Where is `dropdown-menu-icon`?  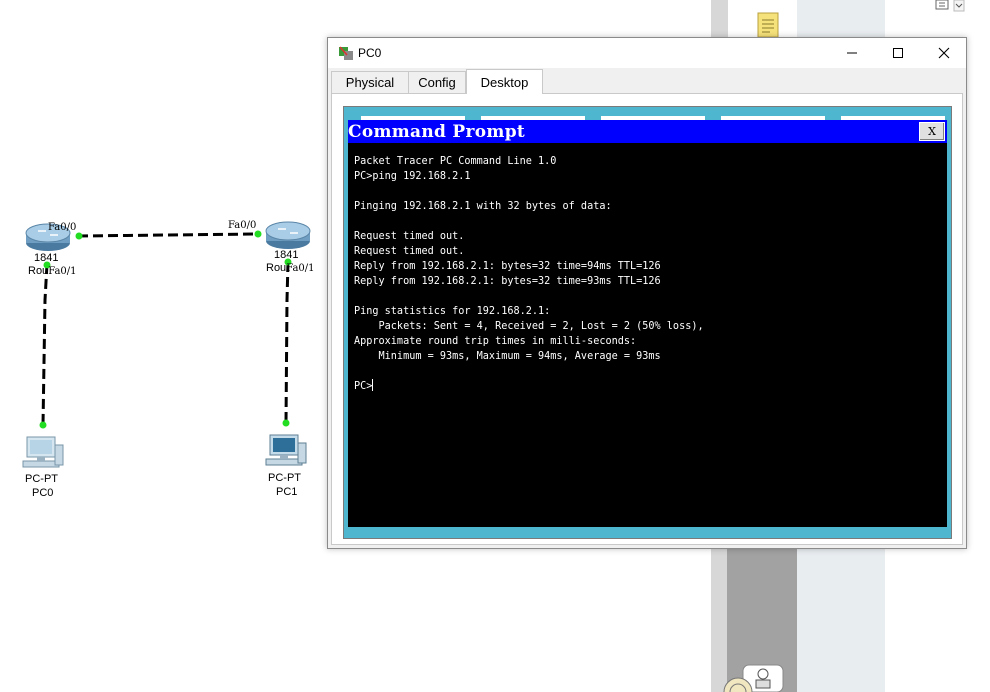 dropdown-menu-icon is located at coordinates (954, 6).